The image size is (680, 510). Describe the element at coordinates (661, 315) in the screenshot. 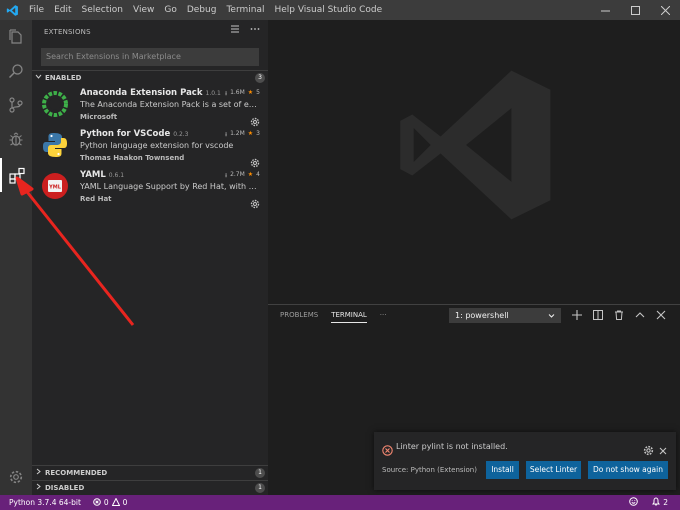

I see `close-panel-icon` at that location.